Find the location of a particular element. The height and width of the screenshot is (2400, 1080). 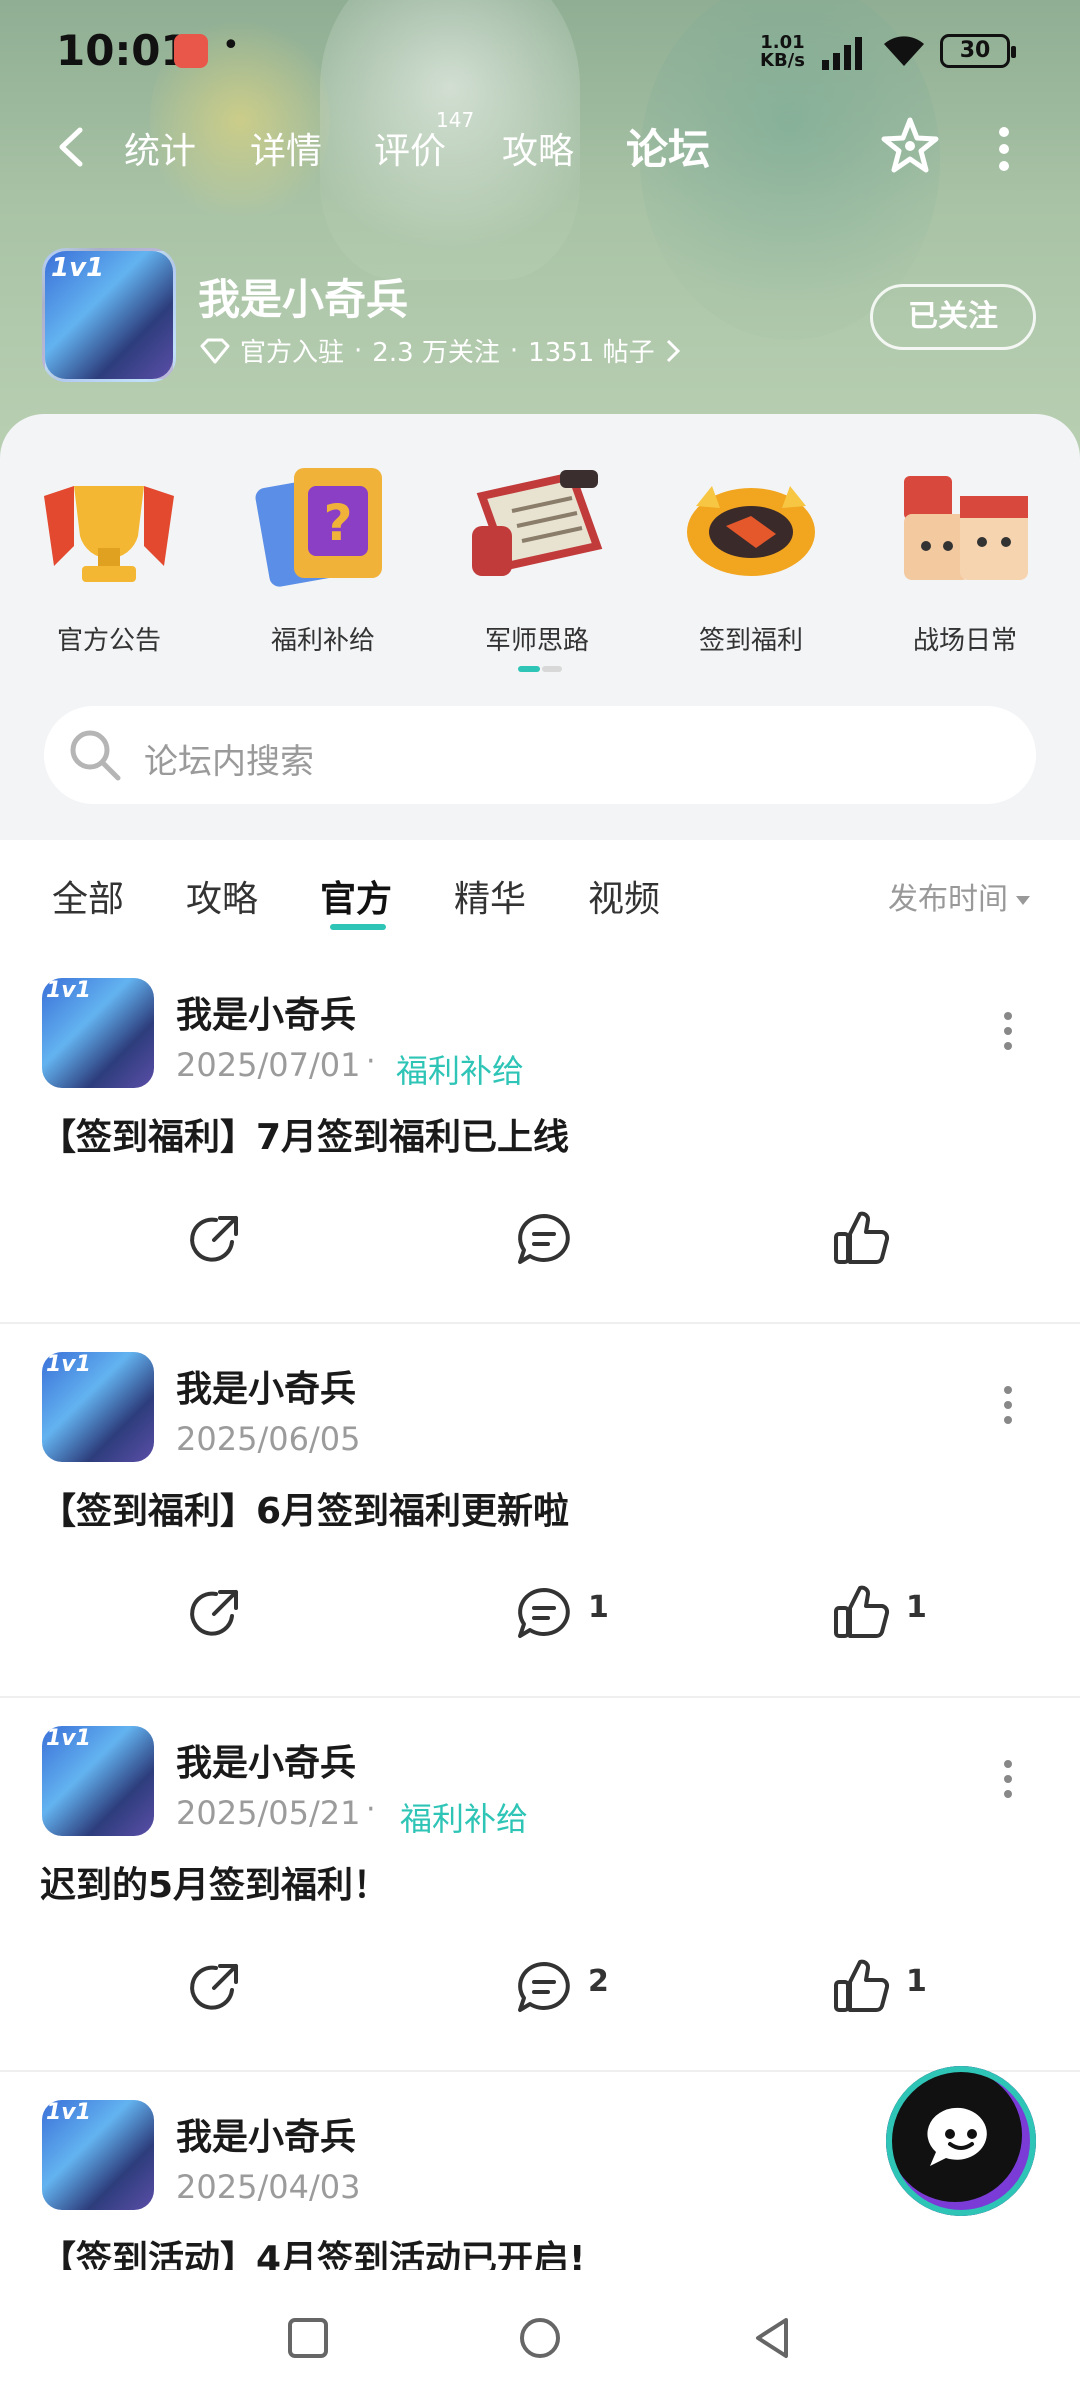

category-battlefield-daily: 战场日常 is located at coordinates (965, 556).